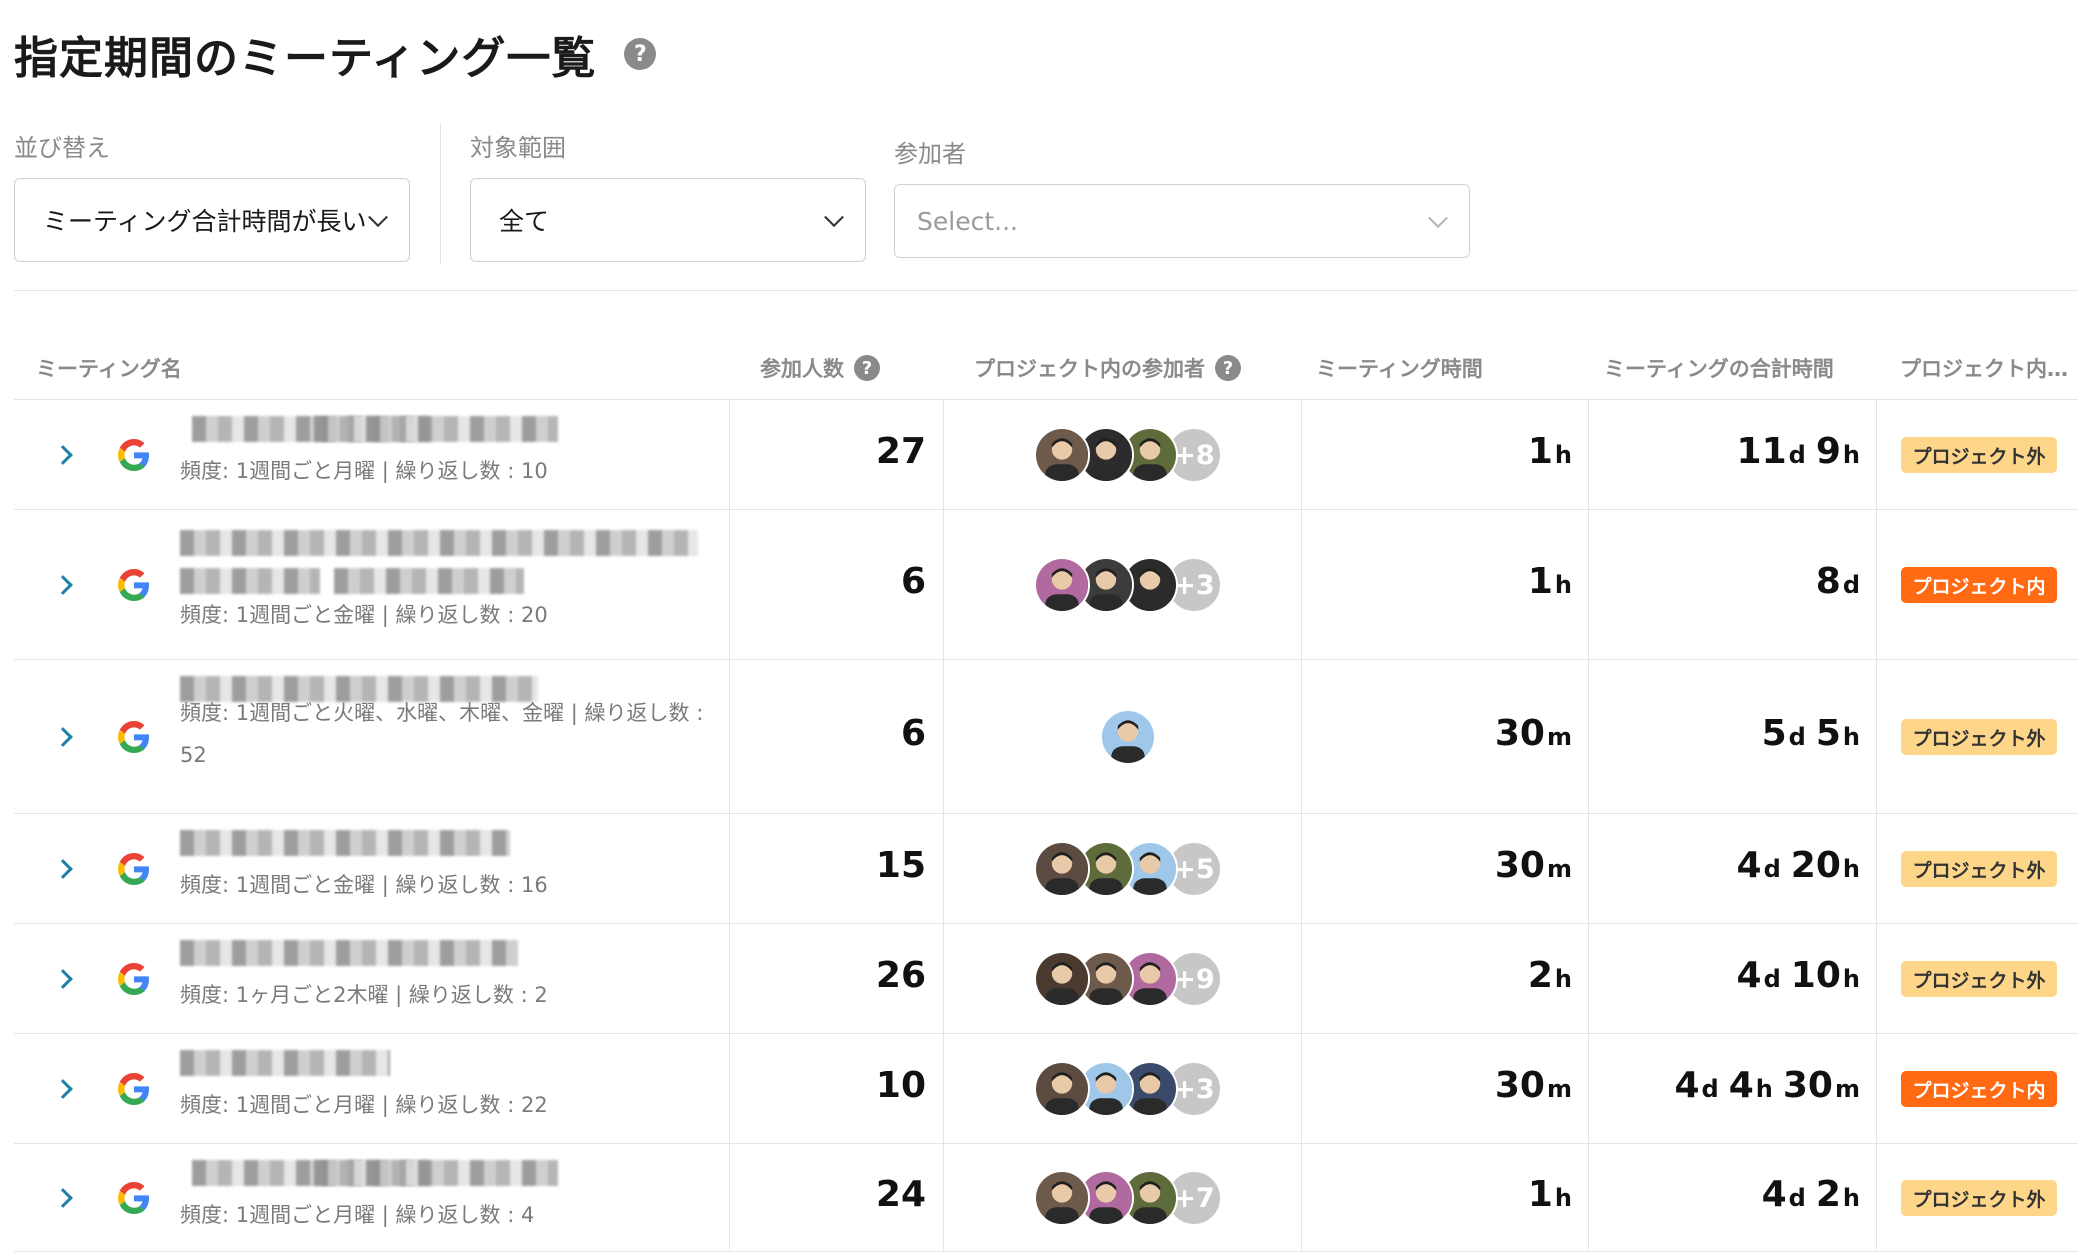 The width and height of the screenshot is (2078, 1252). What do you see at coordinates (518, 148) in the screenshot?
I see `scope-label: 対象範囲` at bounding box center [518, 148].